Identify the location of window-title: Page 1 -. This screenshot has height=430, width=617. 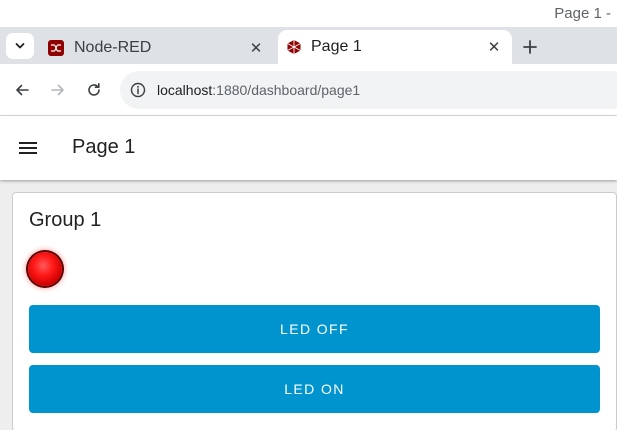
(582, 13).